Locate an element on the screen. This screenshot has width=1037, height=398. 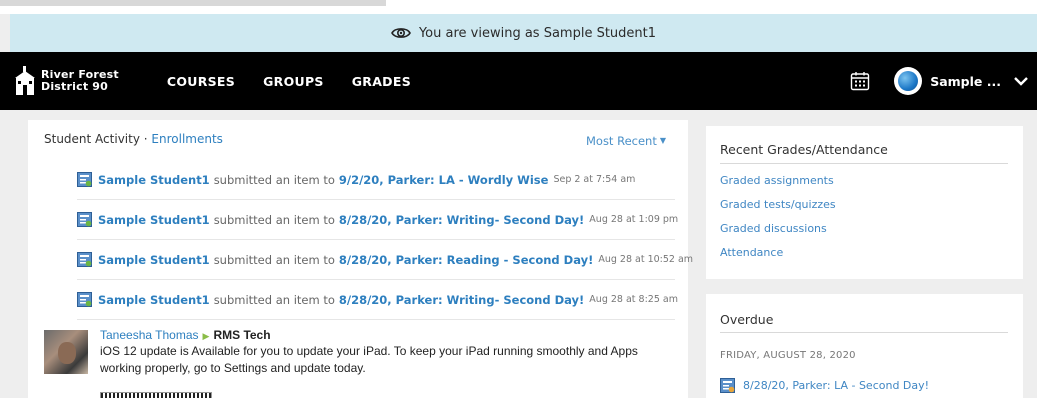
activity-heading: Student Activity is located at coordinates (92, 139).